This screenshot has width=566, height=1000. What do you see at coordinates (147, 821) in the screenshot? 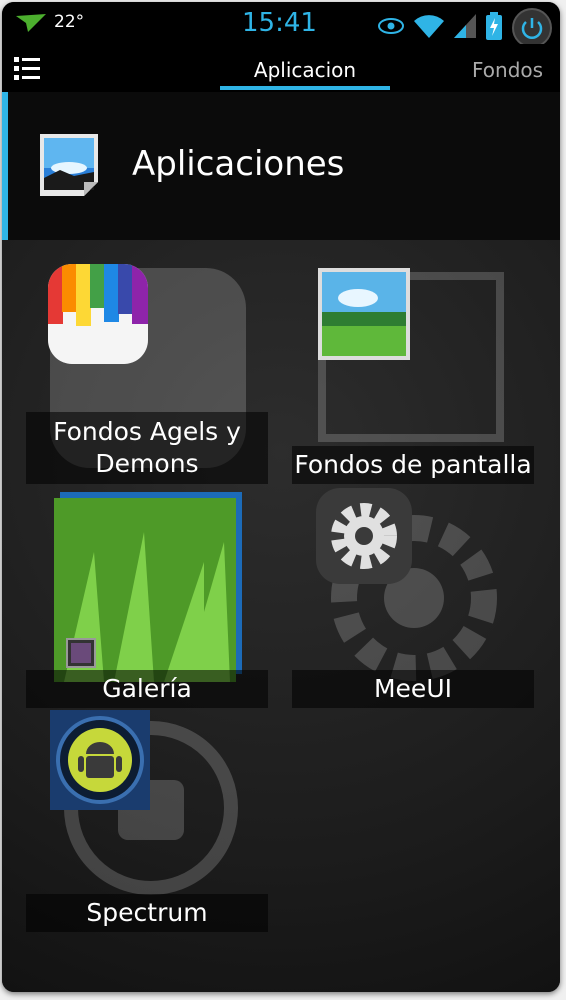
I see `app-tile-spectrum: Spectrum` at bounding box center [147, 821].